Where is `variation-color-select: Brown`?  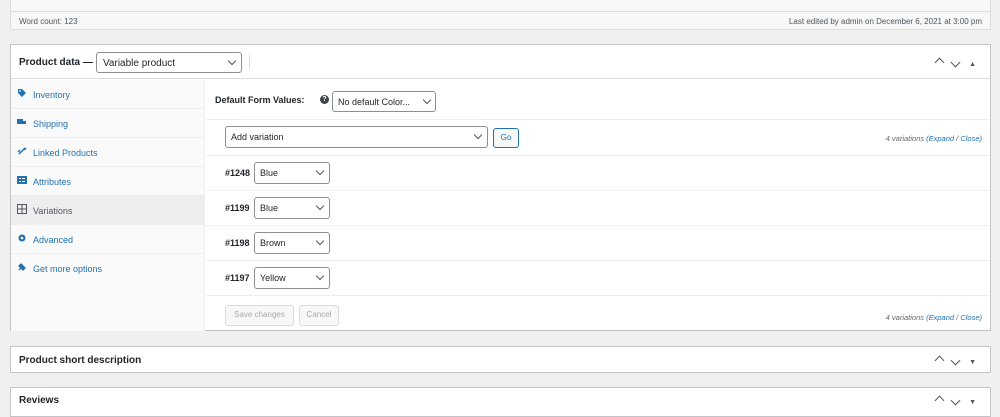
variation-color-select: Brown is located at coordinates (292, 243).